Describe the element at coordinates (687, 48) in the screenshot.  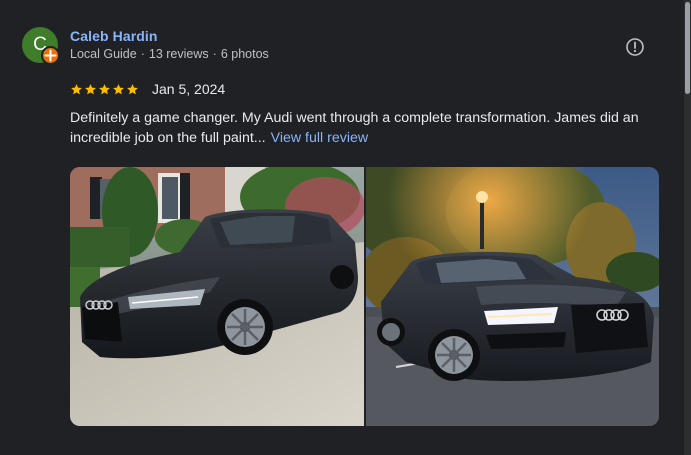
I see `scrollbar-thumb` at that location.